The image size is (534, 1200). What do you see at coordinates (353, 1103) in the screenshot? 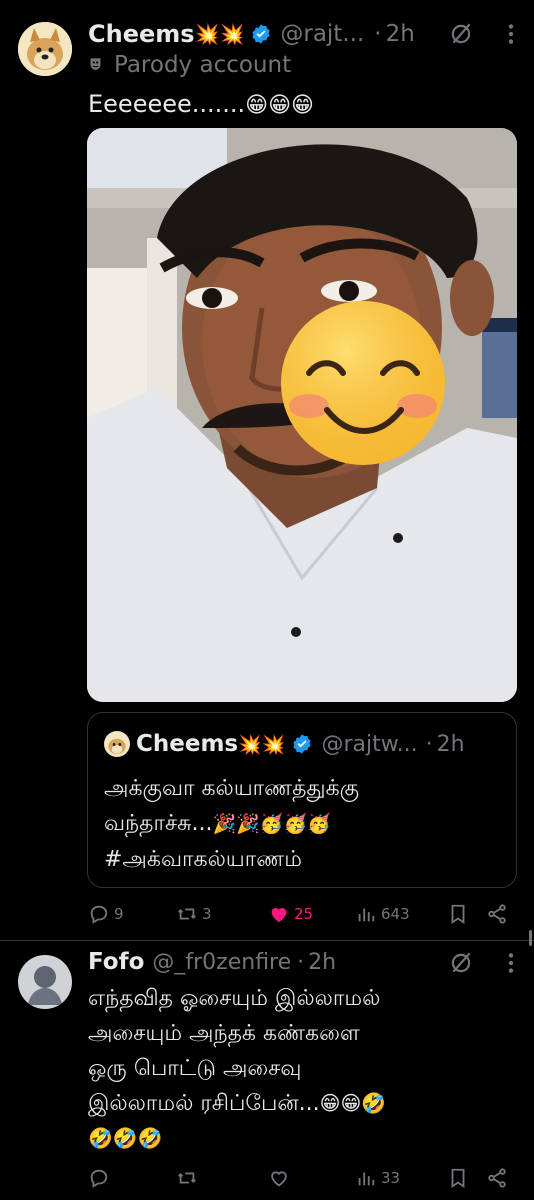
I see `tweet-text-line-4-emojis: 😁😁🤣` at bounding box center [353, 1103].